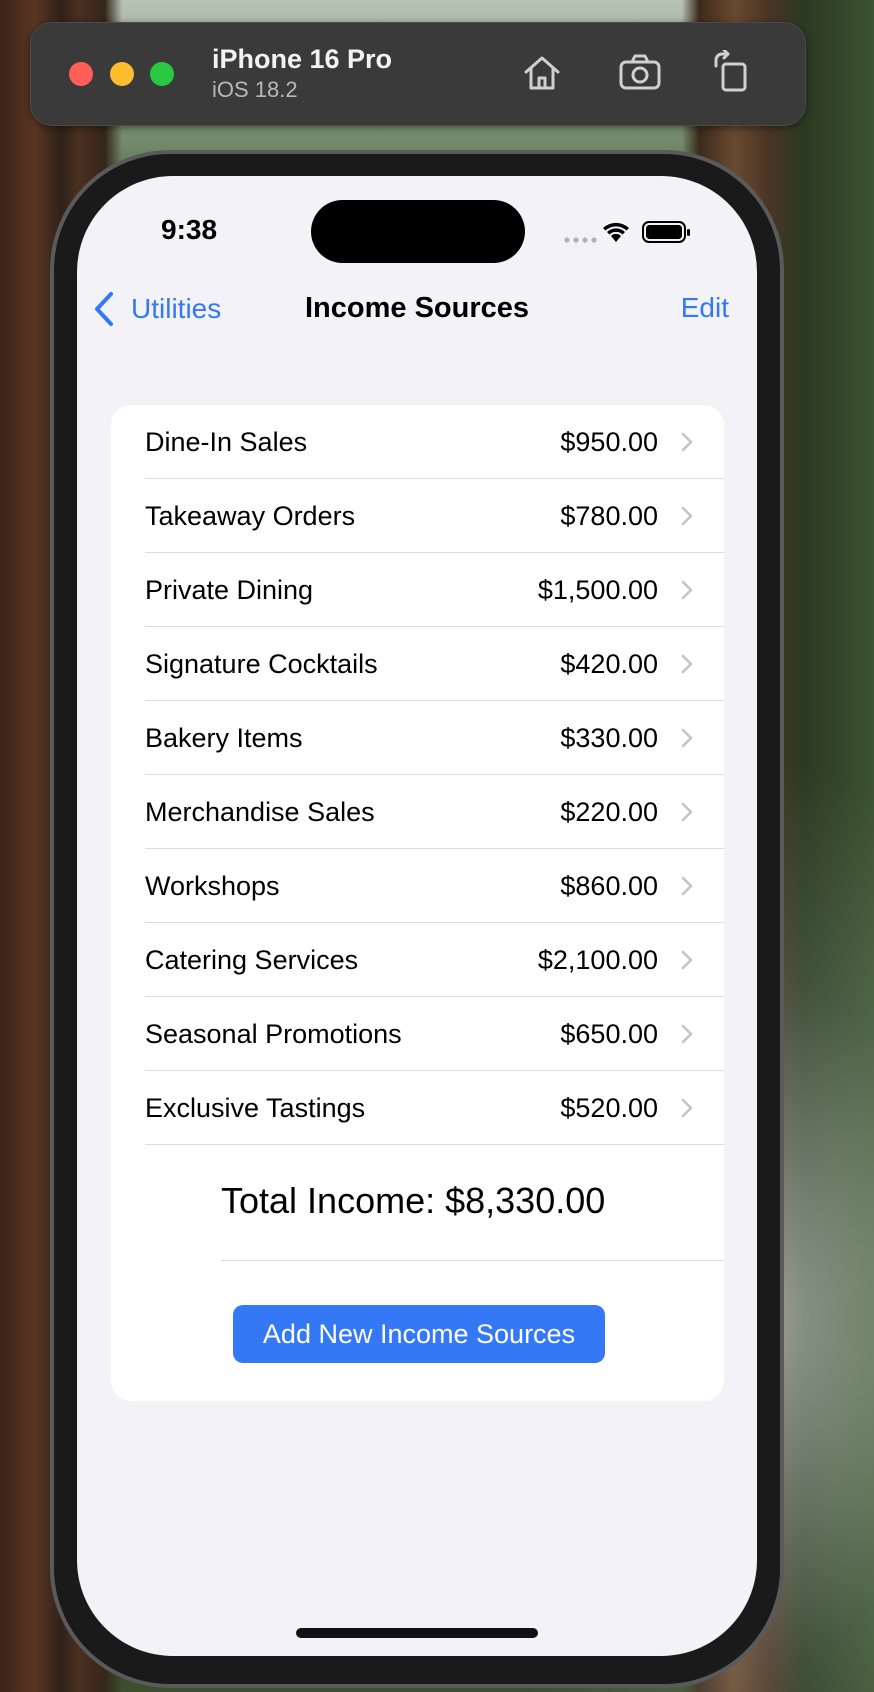 The image size is (874, 1692). I want to click on income-amount: $860.00, so click(609, 885).